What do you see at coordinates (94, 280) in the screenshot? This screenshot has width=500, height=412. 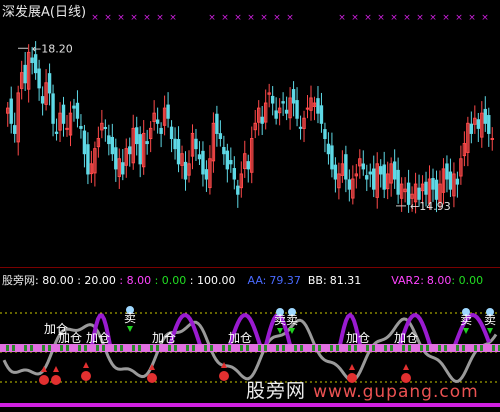 I see `param-2: : 20.00` at bounding box center [94, 280].